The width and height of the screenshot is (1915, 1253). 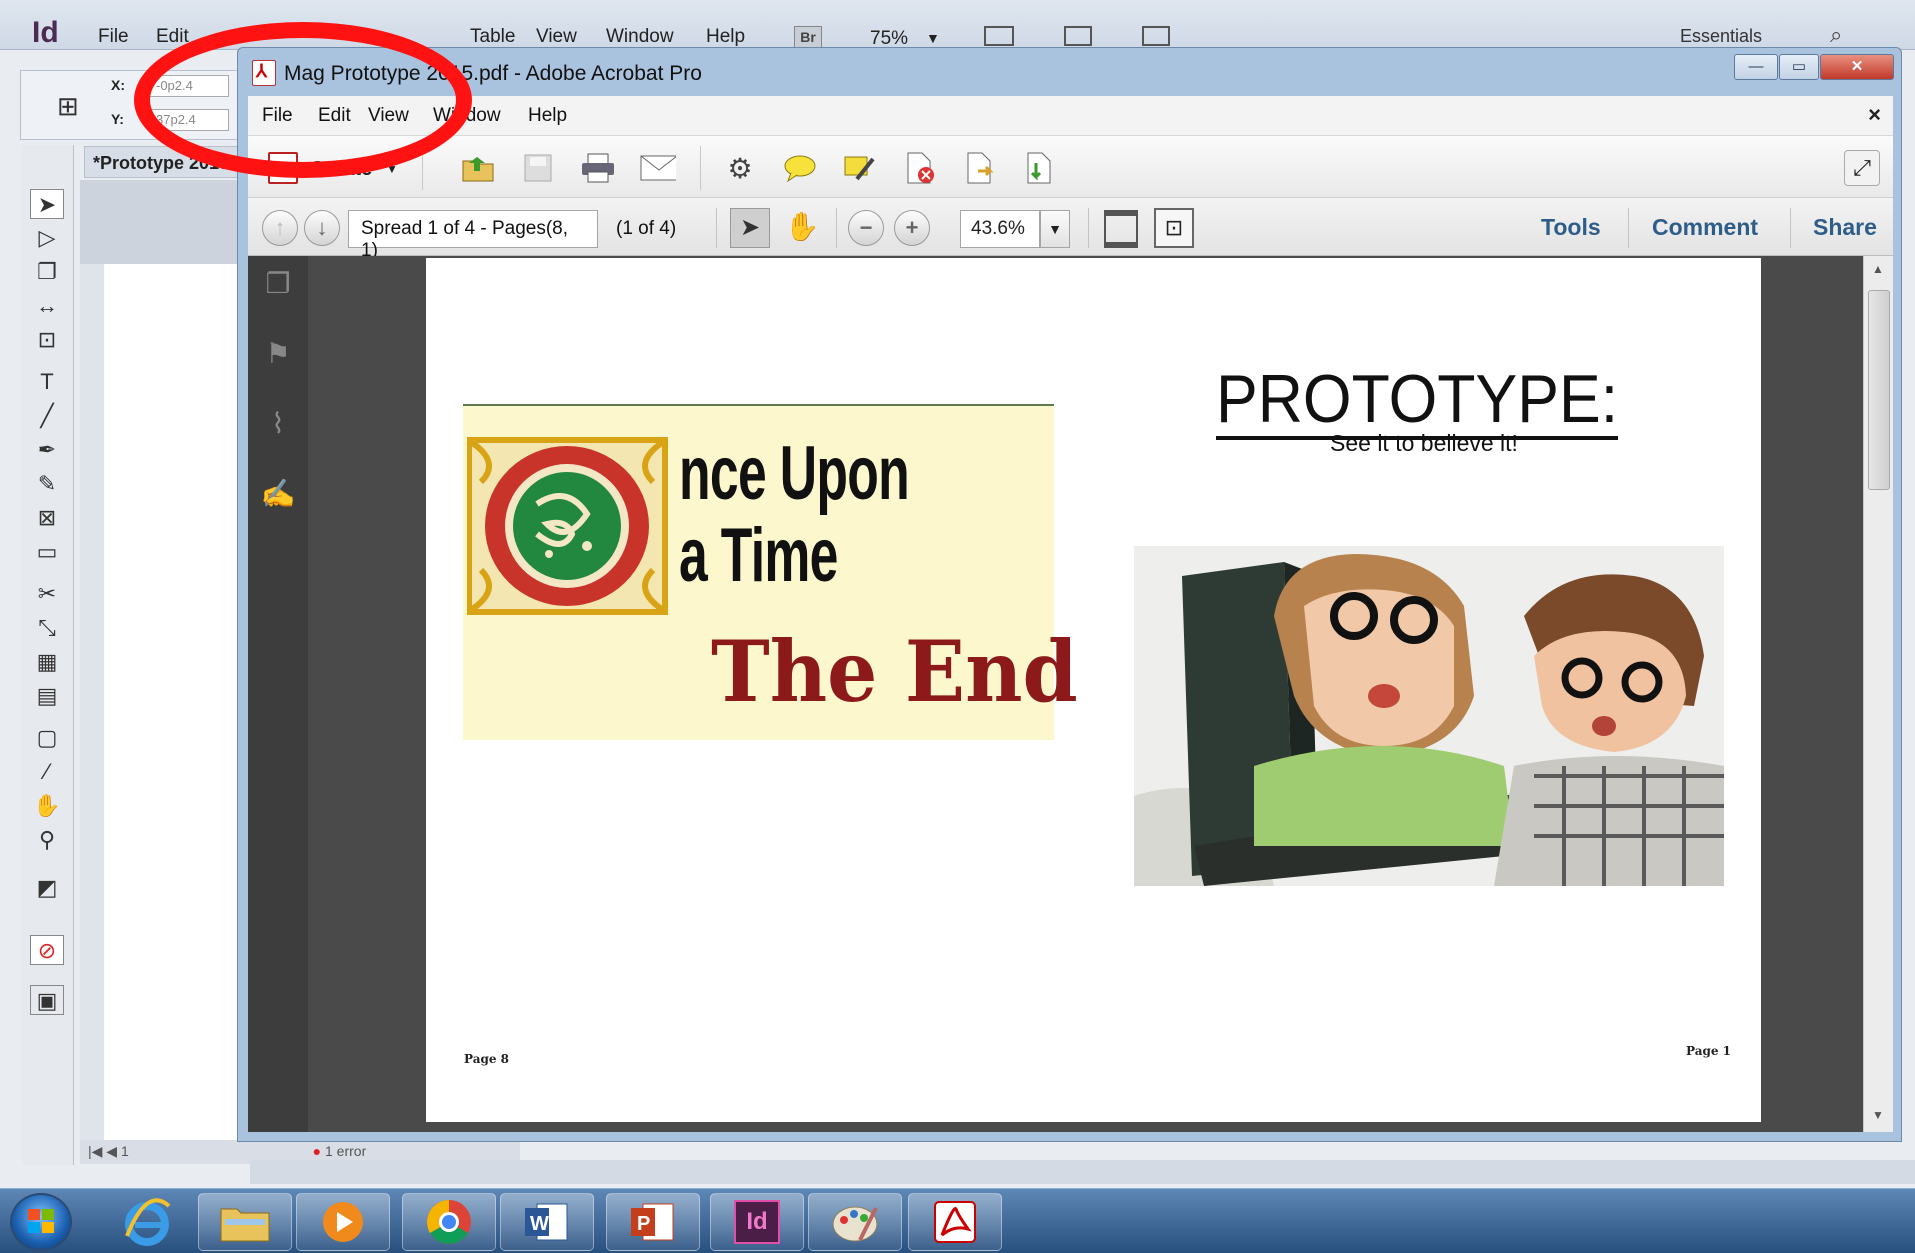 I want to click on note-tool-icon: ▢, so click(x=47, y=738).